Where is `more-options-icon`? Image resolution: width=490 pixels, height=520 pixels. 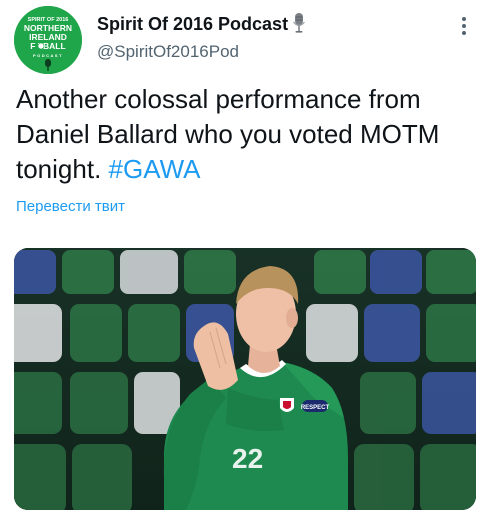 more-options-icon is located at coordinates (464, 26).